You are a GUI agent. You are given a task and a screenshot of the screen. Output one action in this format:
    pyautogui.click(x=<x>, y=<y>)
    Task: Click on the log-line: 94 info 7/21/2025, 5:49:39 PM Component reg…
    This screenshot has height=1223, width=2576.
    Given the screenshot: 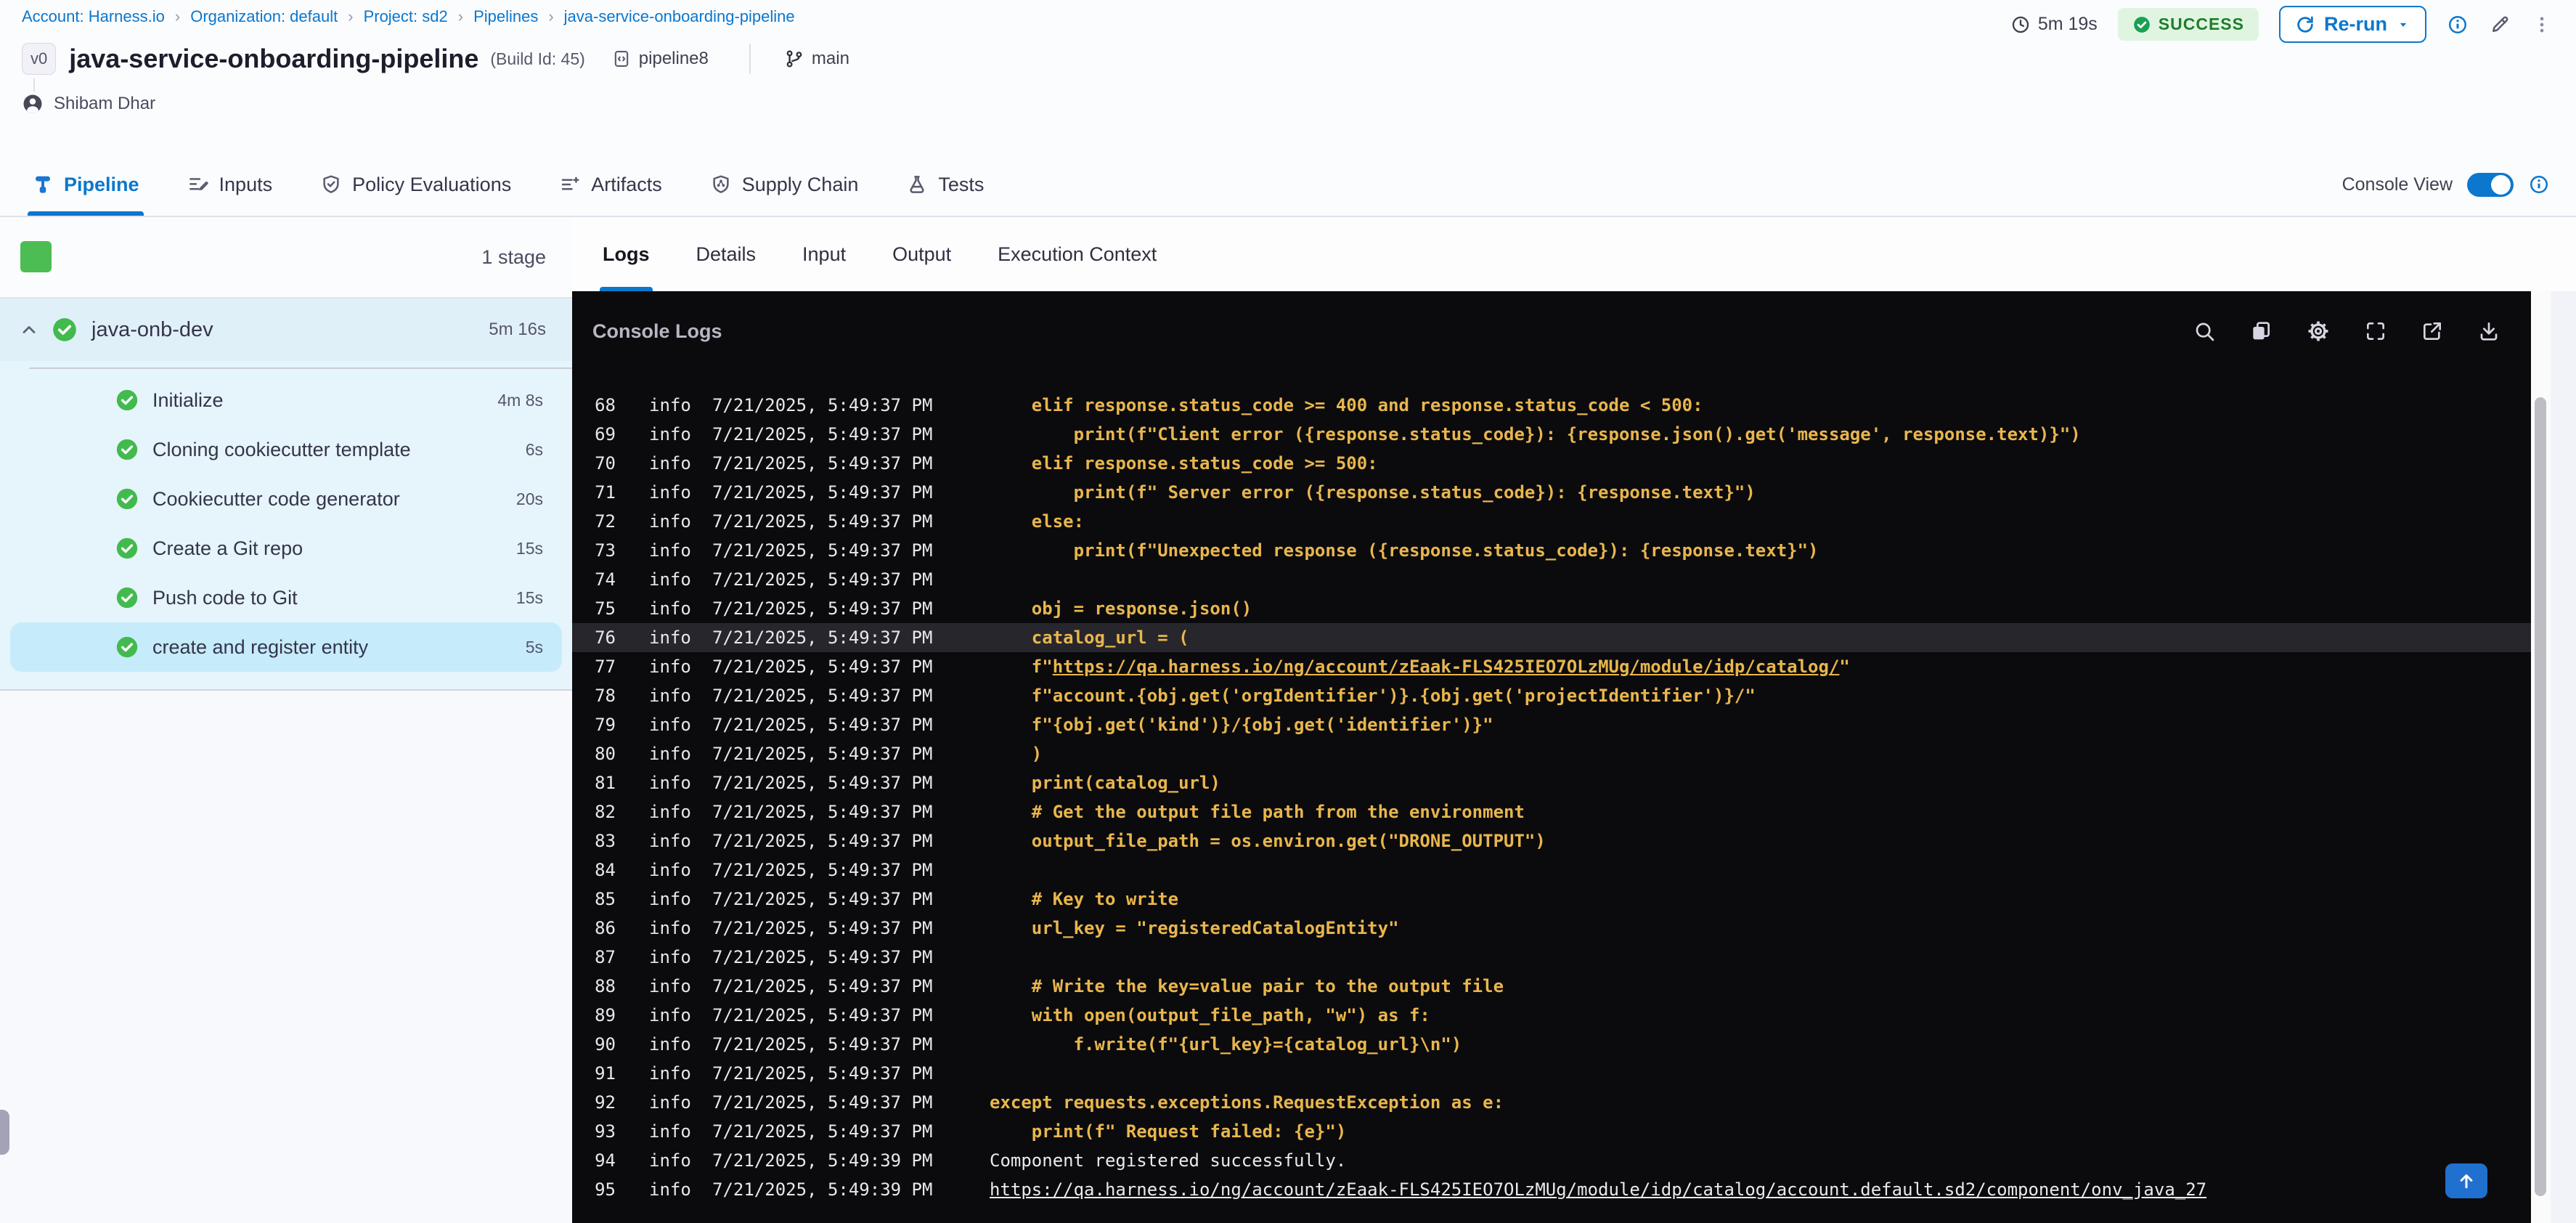 What is the action you would take?
    pyautogui.click(x=1551, y=1160)
    